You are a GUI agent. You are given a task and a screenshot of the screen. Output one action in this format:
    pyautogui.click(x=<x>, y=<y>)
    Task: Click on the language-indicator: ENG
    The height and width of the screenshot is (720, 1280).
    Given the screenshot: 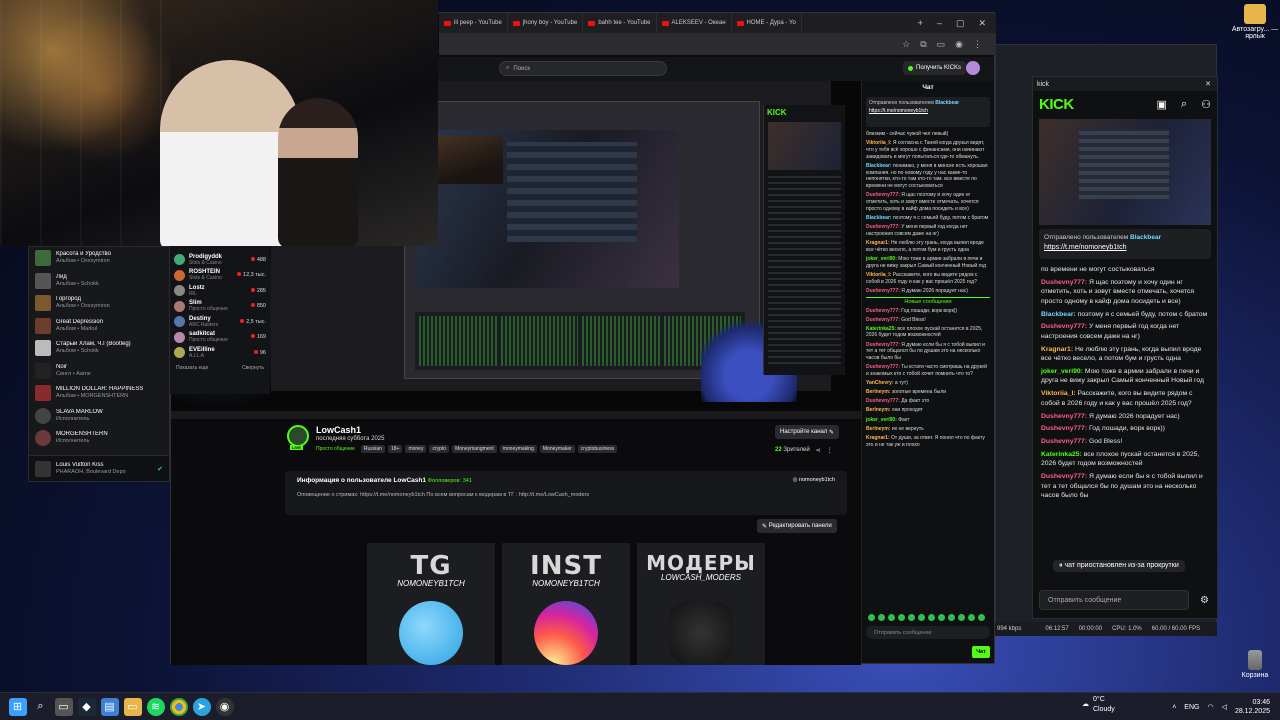 What is the action you would take?
    pyautogui.click(x=1191, y=707)
    